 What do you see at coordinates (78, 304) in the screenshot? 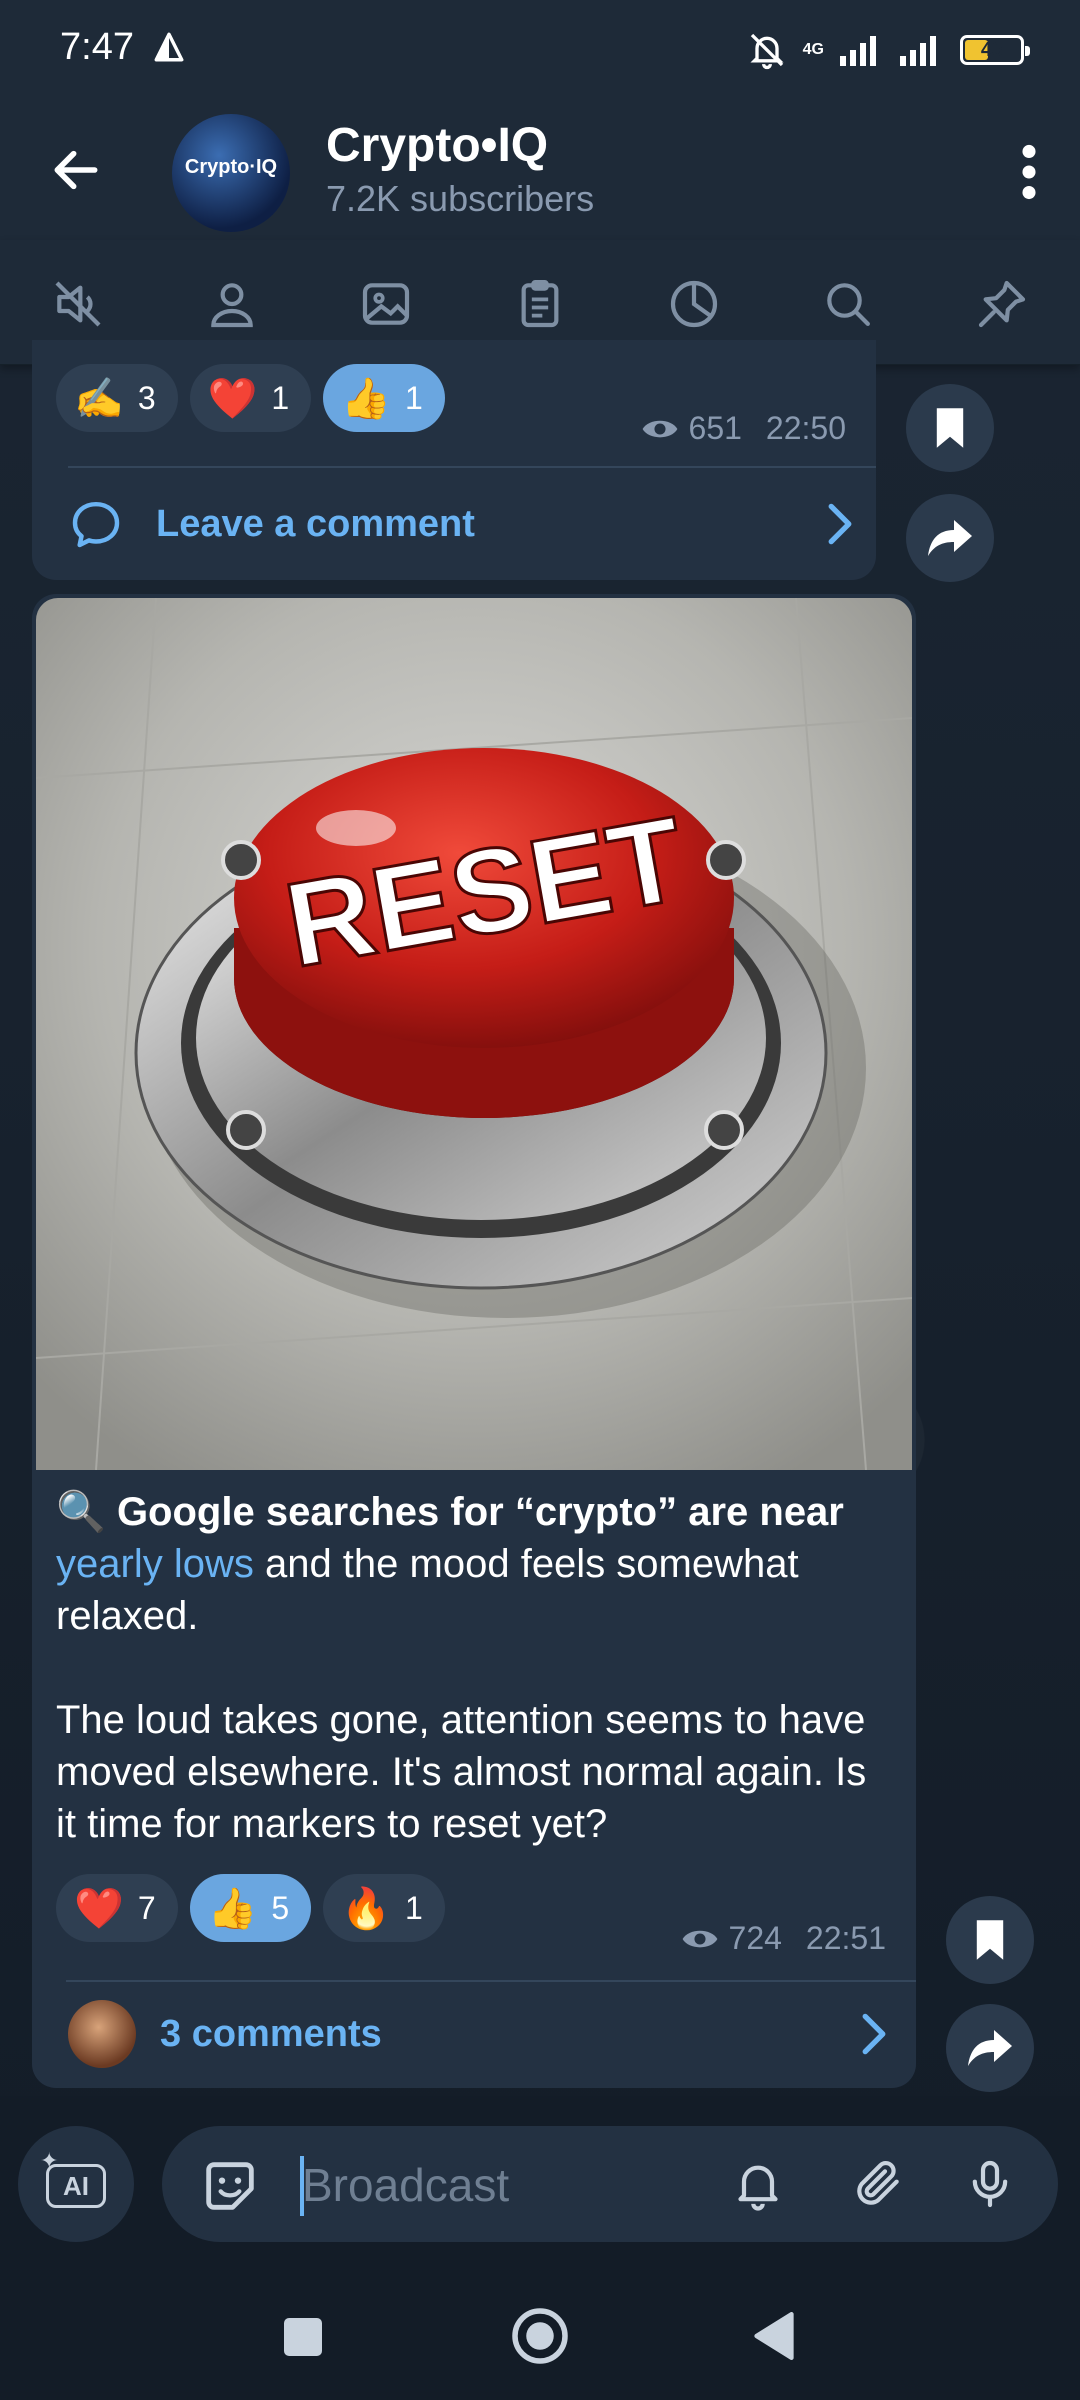
I see `mute-icon` at bounding box center [78, 304].